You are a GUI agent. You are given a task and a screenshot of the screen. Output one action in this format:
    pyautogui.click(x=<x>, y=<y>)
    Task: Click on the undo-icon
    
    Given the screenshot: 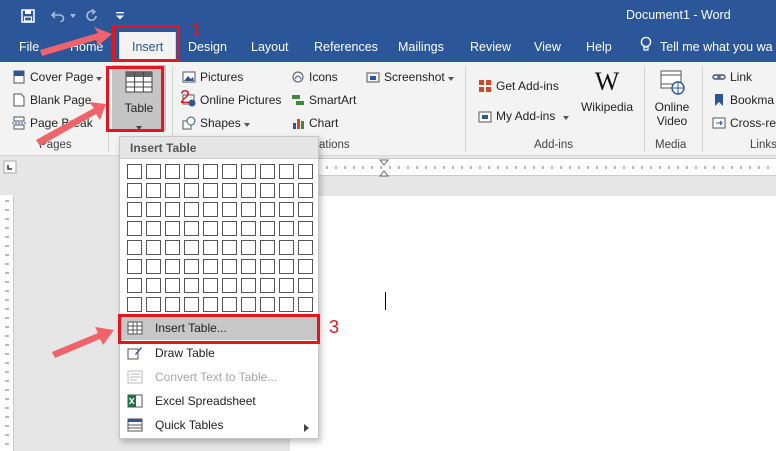 What is the action you would take?
    pyautogui.click(x=58, y=16)
    